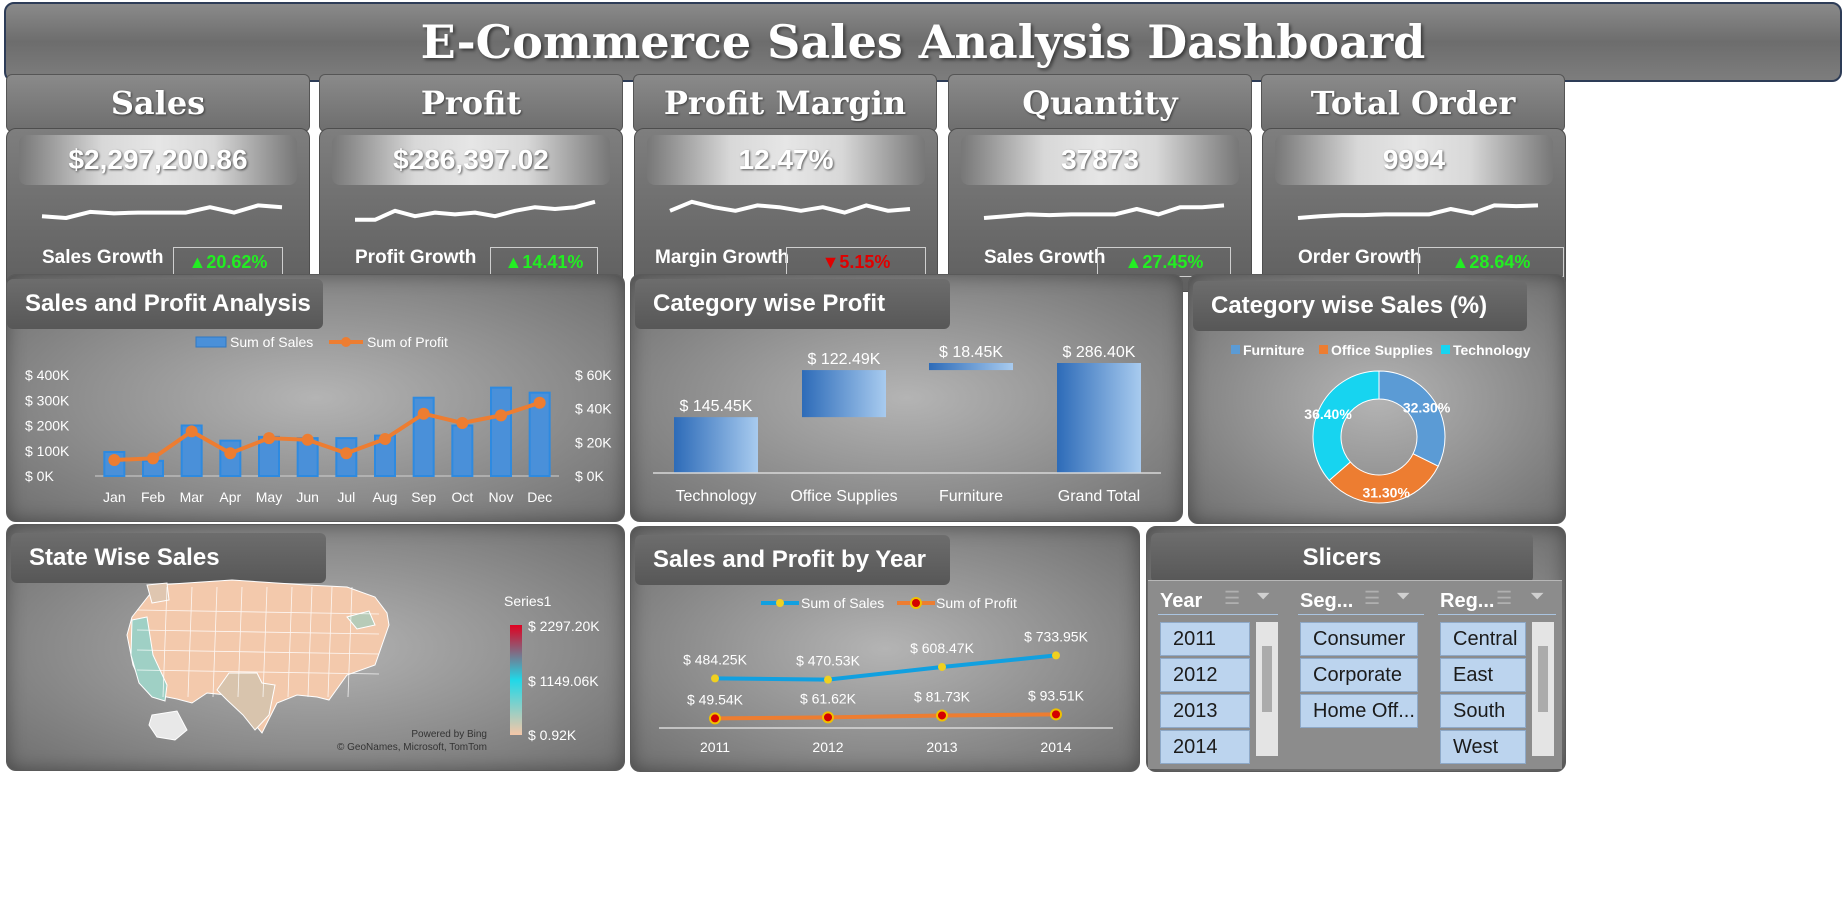  I want to click on x-tick: 2014, so click(1055, 747).